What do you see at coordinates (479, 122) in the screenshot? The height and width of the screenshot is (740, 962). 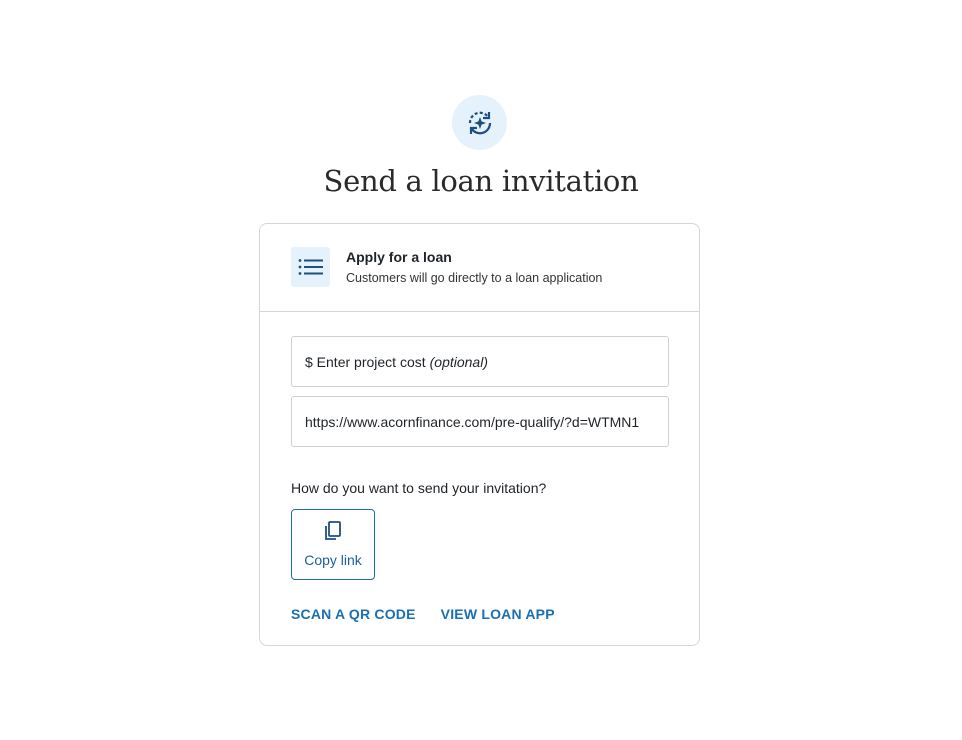 I see `sparkle-refresh-icon` at bounding box center [479, 122].